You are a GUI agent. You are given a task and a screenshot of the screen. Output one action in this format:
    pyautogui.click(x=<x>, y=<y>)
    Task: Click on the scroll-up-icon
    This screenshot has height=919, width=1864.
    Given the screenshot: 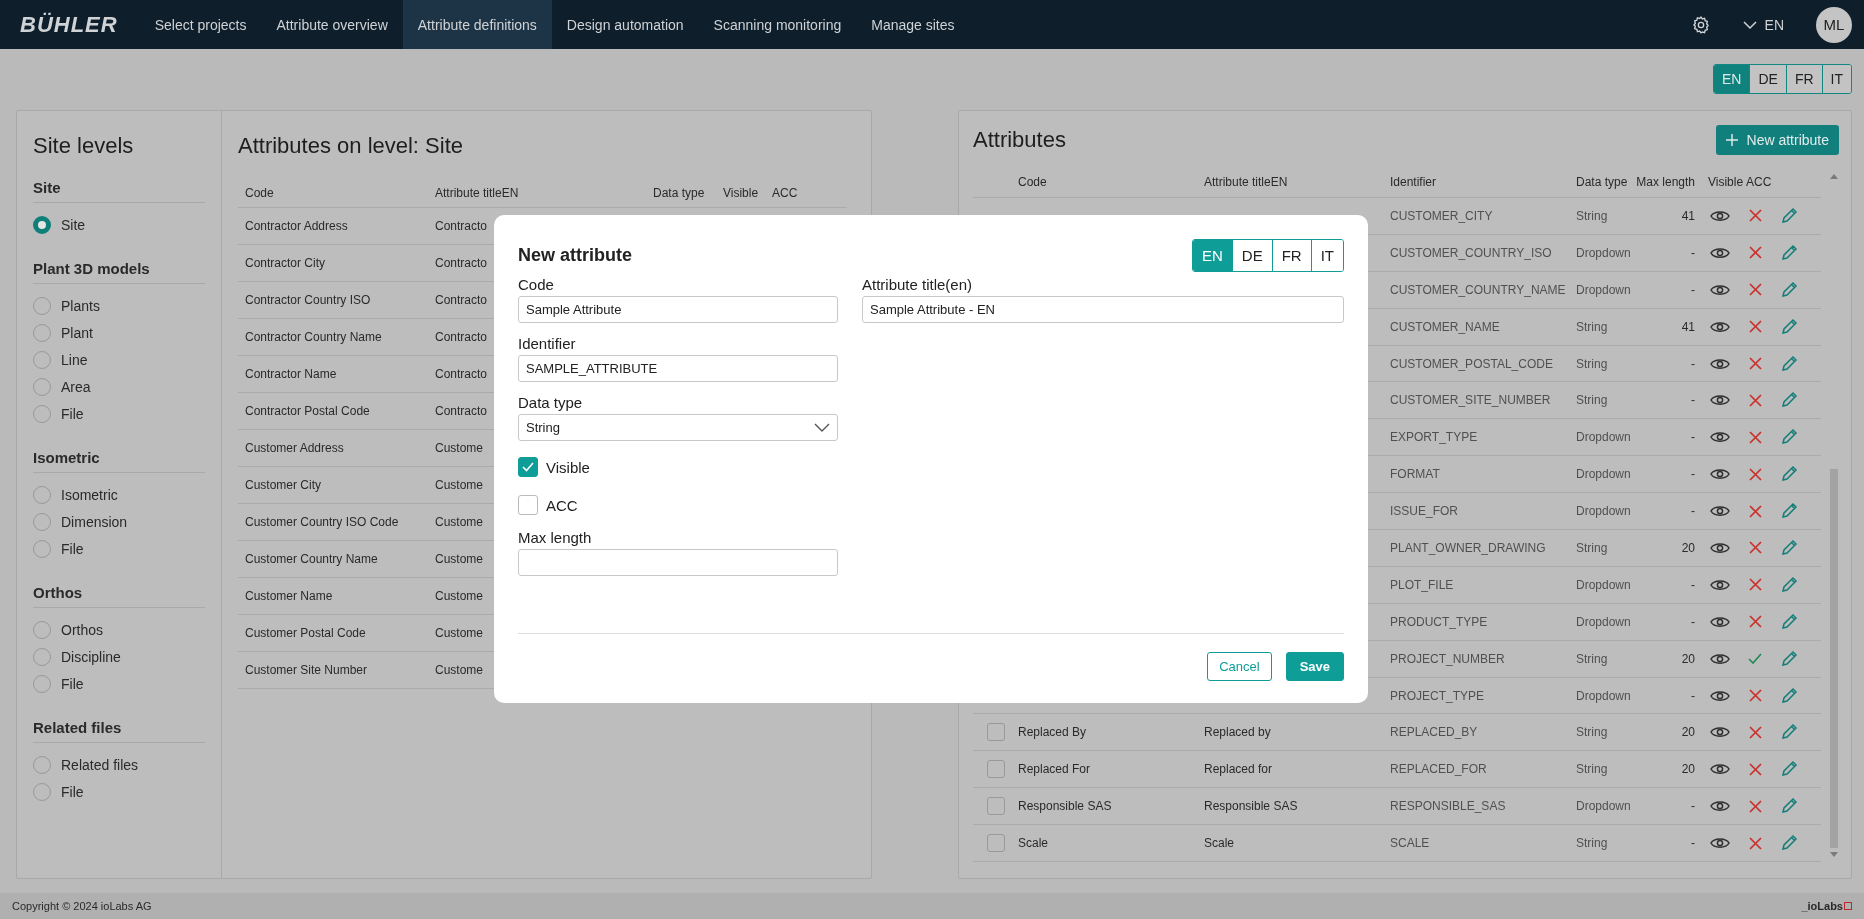 What is the action you would take?
    pyautogui.click(x=1834, y=176)
    